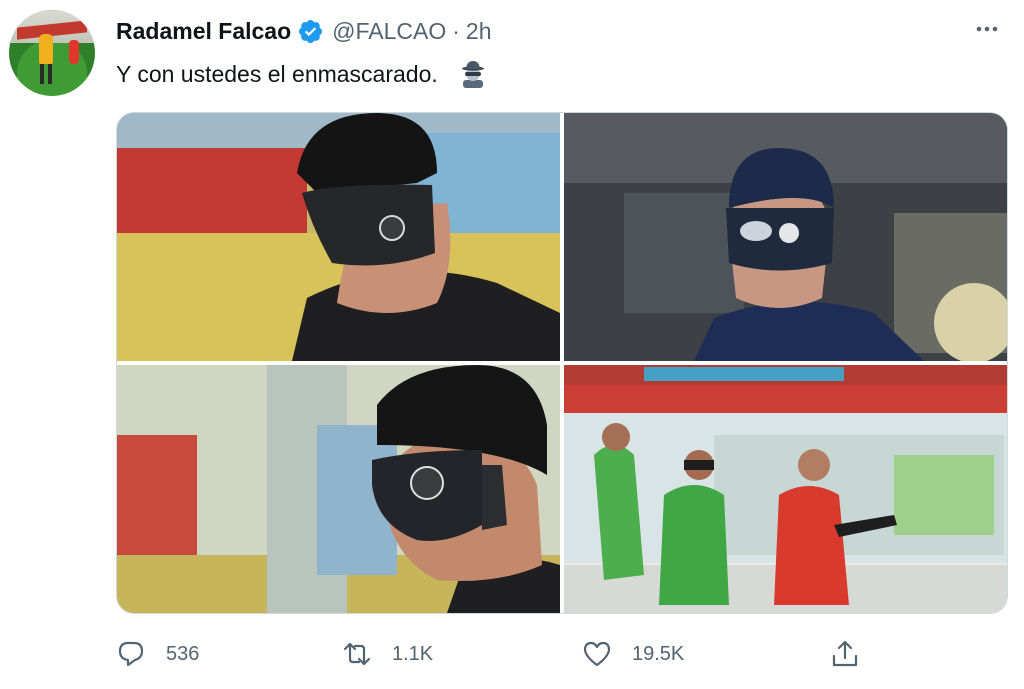 This screenshot has width=1024, height=689. I want to click on retweet-count: 1.1K, so click(413, 653).